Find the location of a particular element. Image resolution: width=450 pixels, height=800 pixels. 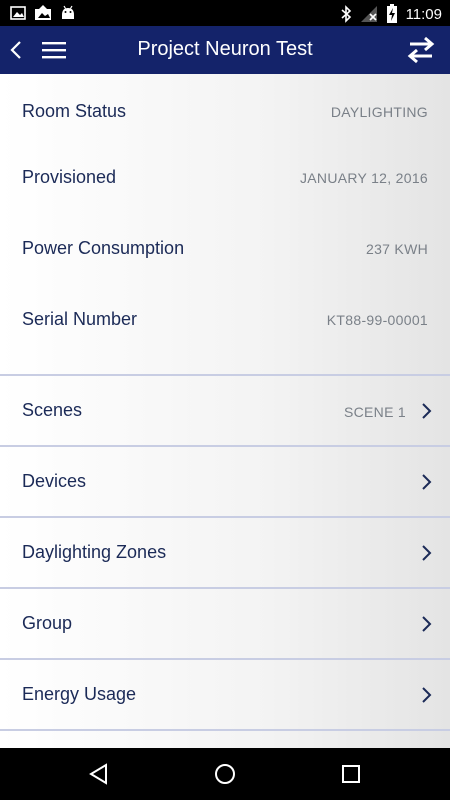

info-row-power-consumption: Power Consumption 237 KWH is located at coordinates (225, 249).